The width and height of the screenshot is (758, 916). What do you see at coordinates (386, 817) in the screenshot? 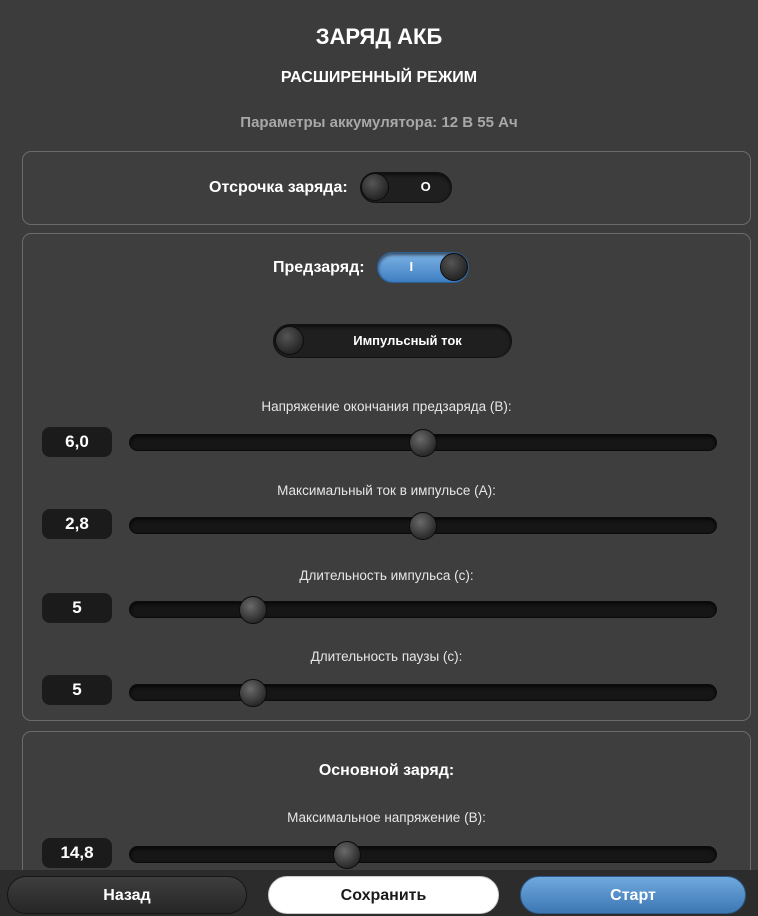
I see `slider-label: Максимальное напряжение (В):` at bounding box center [386, 817].